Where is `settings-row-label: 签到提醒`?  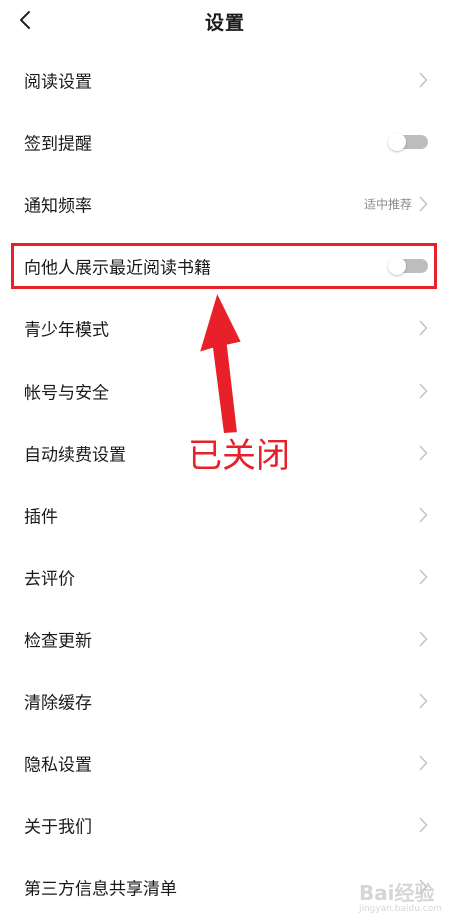
settings-row-label: 签到提醒 is located at coordinates (58, 144).